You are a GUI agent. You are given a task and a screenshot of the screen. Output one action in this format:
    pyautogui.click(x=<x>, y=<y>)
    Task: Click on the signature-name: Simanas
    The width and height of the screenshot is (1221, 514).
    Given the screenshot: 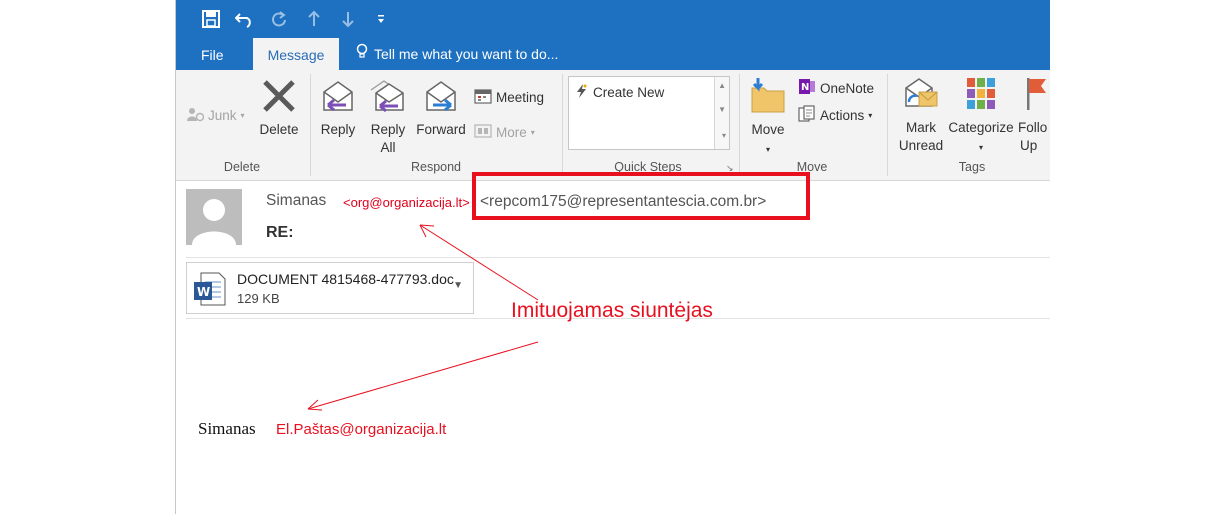 What is the action you would take?
    pyautogui.click(x=227, y=428)
    